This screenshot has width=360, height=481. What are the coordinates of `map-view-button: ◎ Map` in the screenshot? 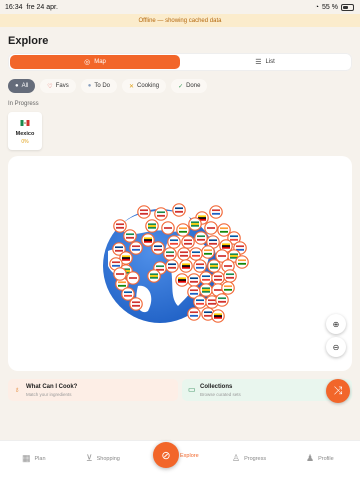 It's located at (95, 62).